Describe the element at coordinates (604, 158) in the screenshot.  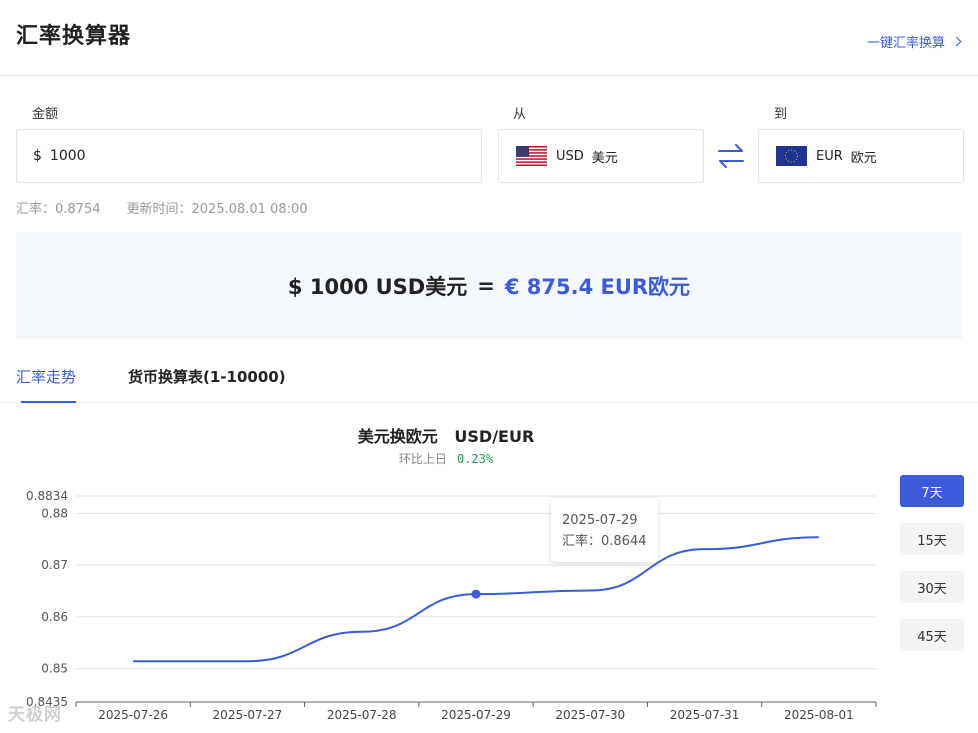
I see `from-currency-name: 美元` at that location.